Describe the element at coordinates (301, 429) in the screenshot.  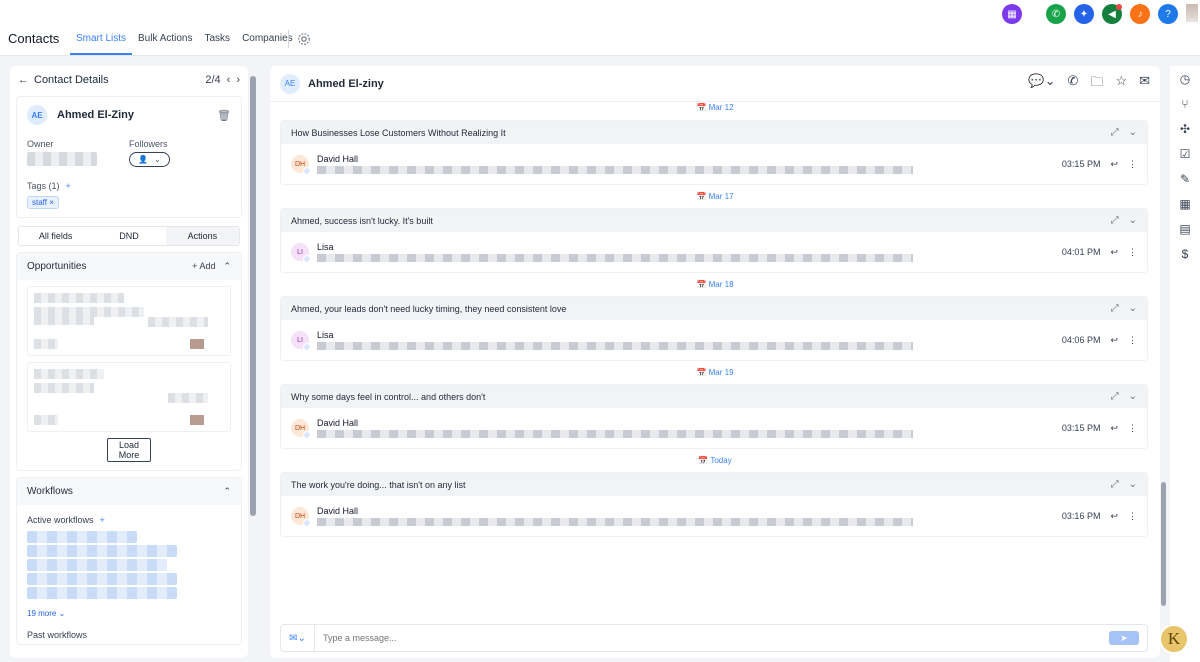
I see `sender-avatar: DH` at that location.